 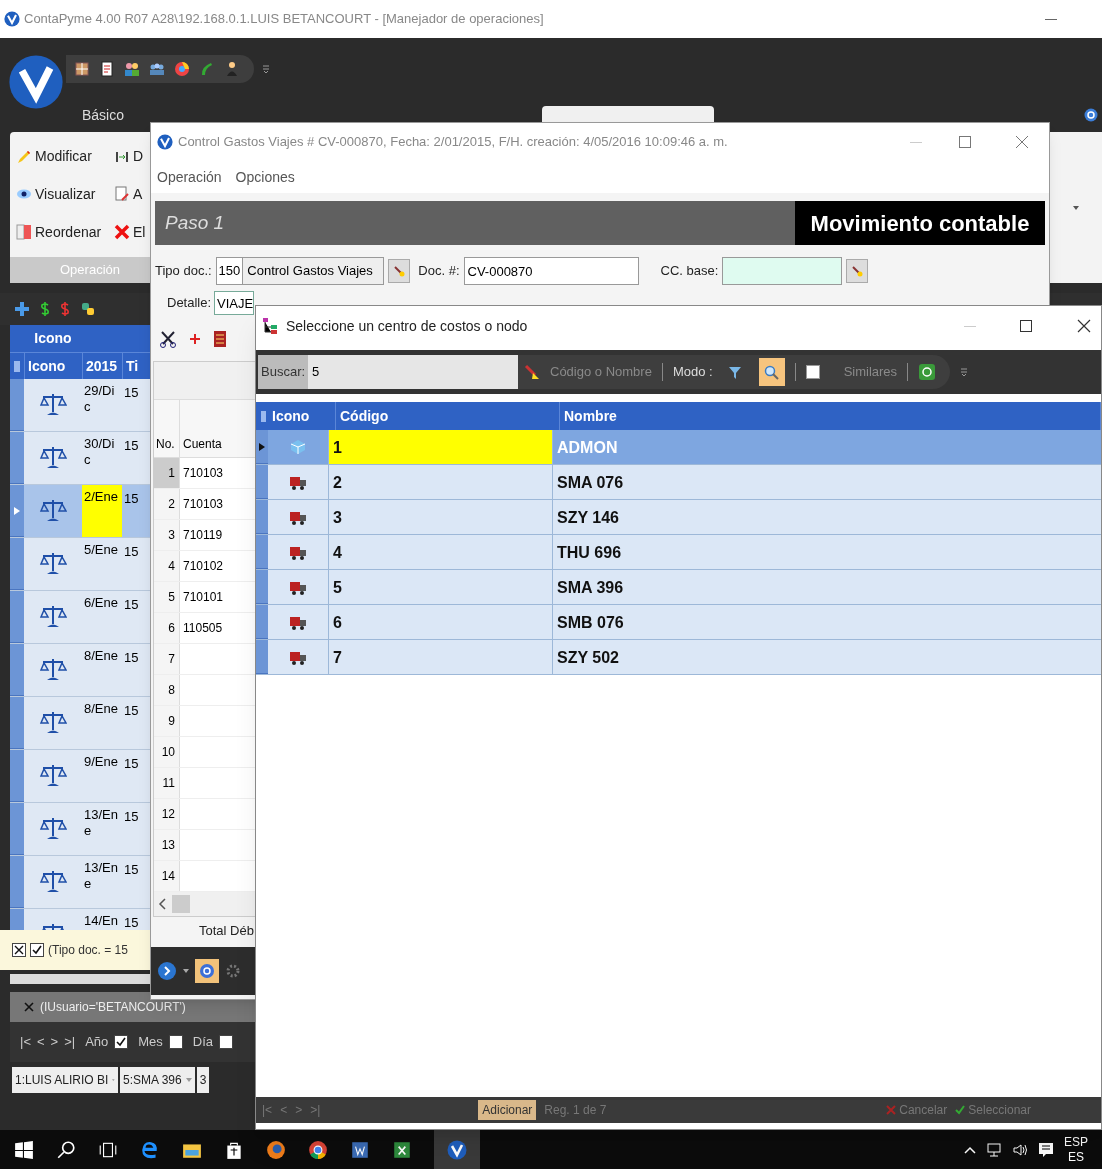 I want to click on date-cell-text: 29/Dic, so click(x=99, y=399).